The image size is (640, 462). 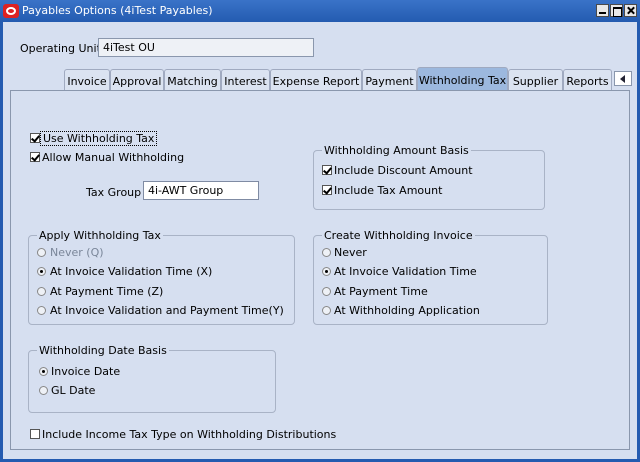 What do you see at coordinates (616, 10) in the screenshot?
I see `maximize-icon` at bounding box center [616, 10].